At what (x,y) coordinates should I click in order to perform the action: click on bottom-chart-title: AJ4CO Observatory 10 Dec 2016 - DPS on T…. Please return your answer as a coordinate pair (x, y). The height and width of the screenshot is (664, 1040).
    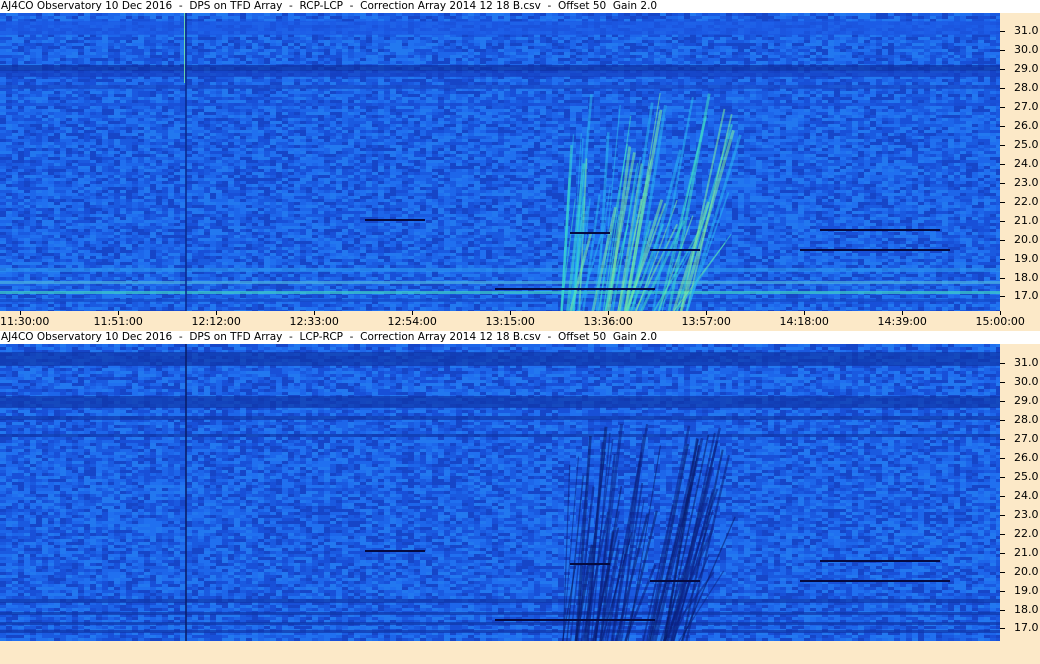
    Looking at the image, I should click on (520, 337).